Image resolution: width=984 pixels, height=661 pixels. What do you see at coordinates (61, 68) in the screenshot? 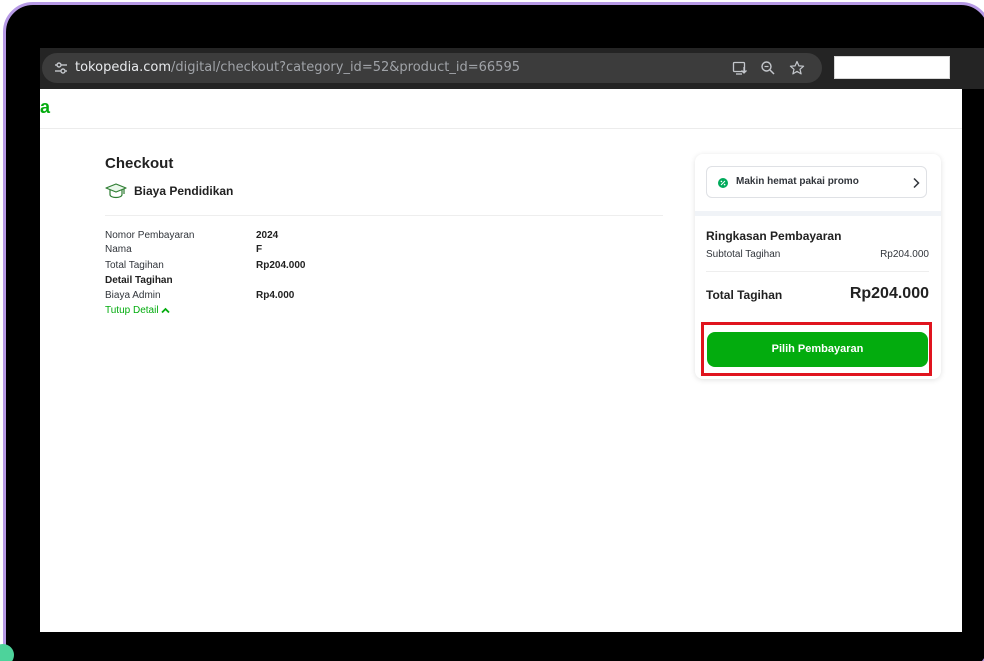
I see `site-settings-icon` at bounding box center [61, 68].